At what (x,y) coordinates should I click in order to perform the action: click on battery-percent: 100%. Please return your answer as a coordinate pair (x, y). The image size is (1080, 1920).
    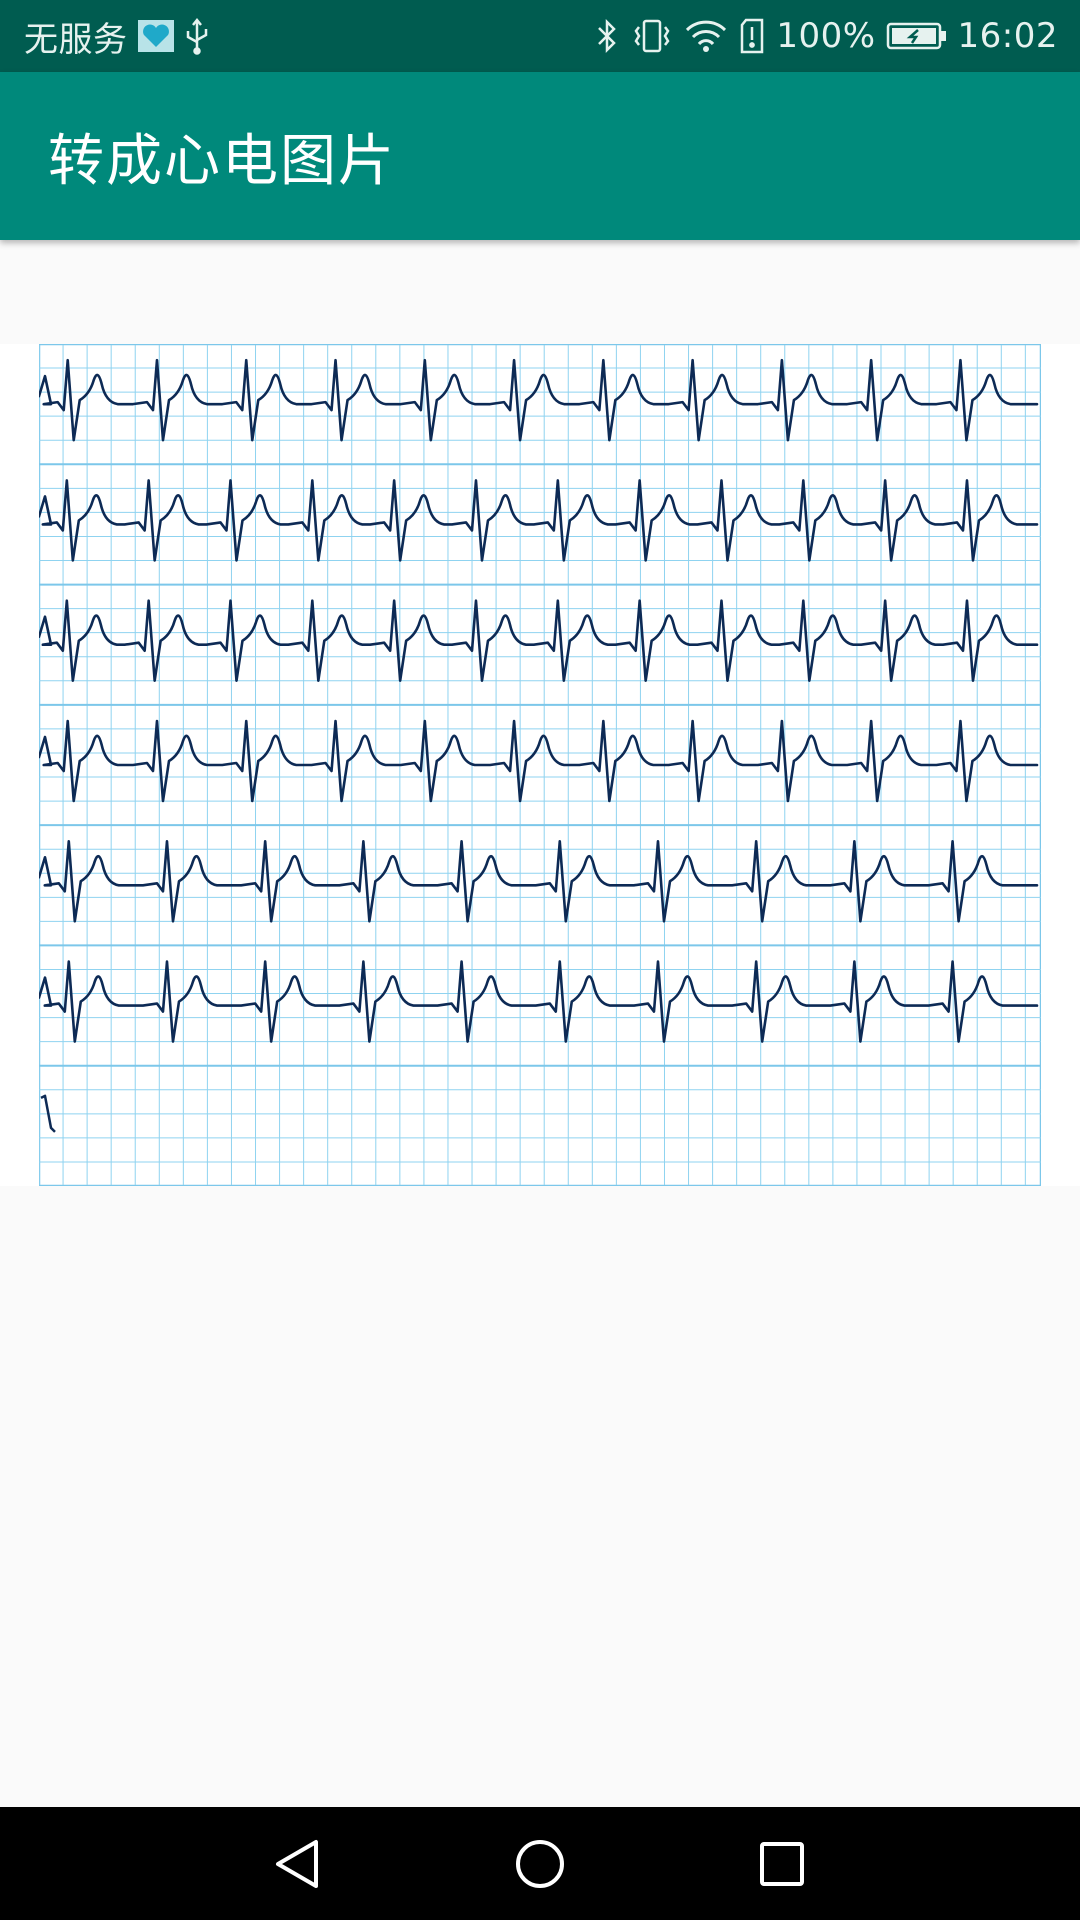
    Looking at the image, I should click on (826, 36).